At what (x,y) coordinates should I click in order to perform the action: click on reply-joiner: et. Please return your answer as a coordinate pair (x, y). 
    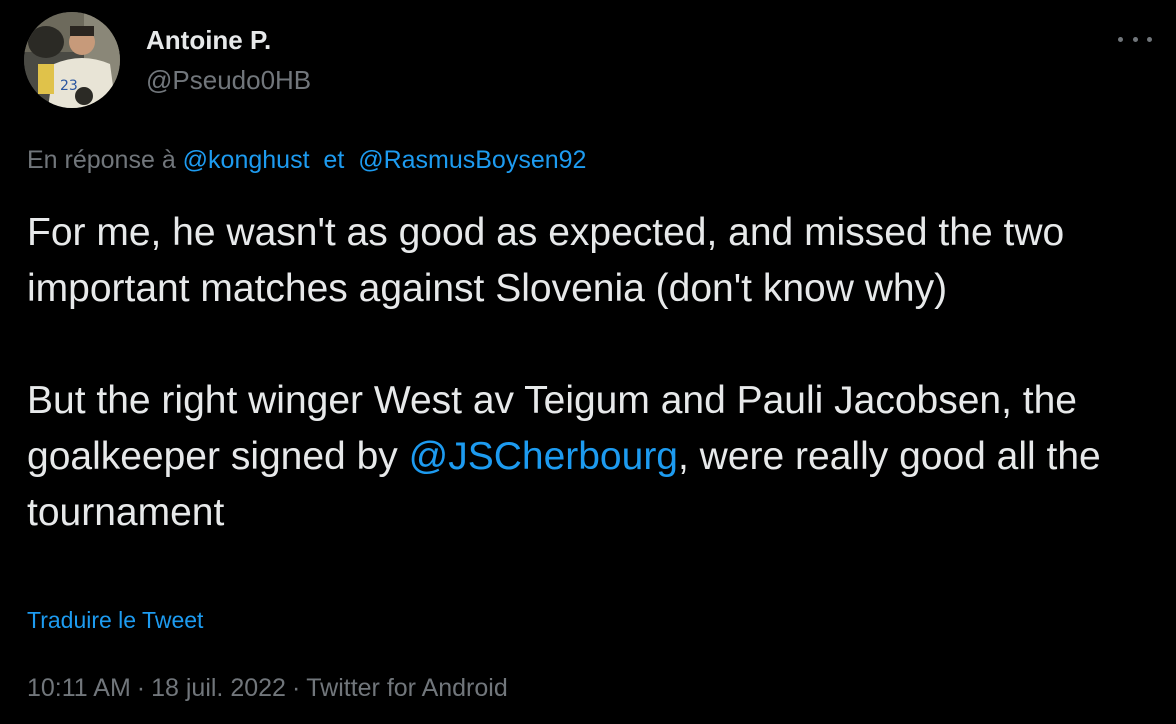
    Looking at the image, I should click on (334, 160).